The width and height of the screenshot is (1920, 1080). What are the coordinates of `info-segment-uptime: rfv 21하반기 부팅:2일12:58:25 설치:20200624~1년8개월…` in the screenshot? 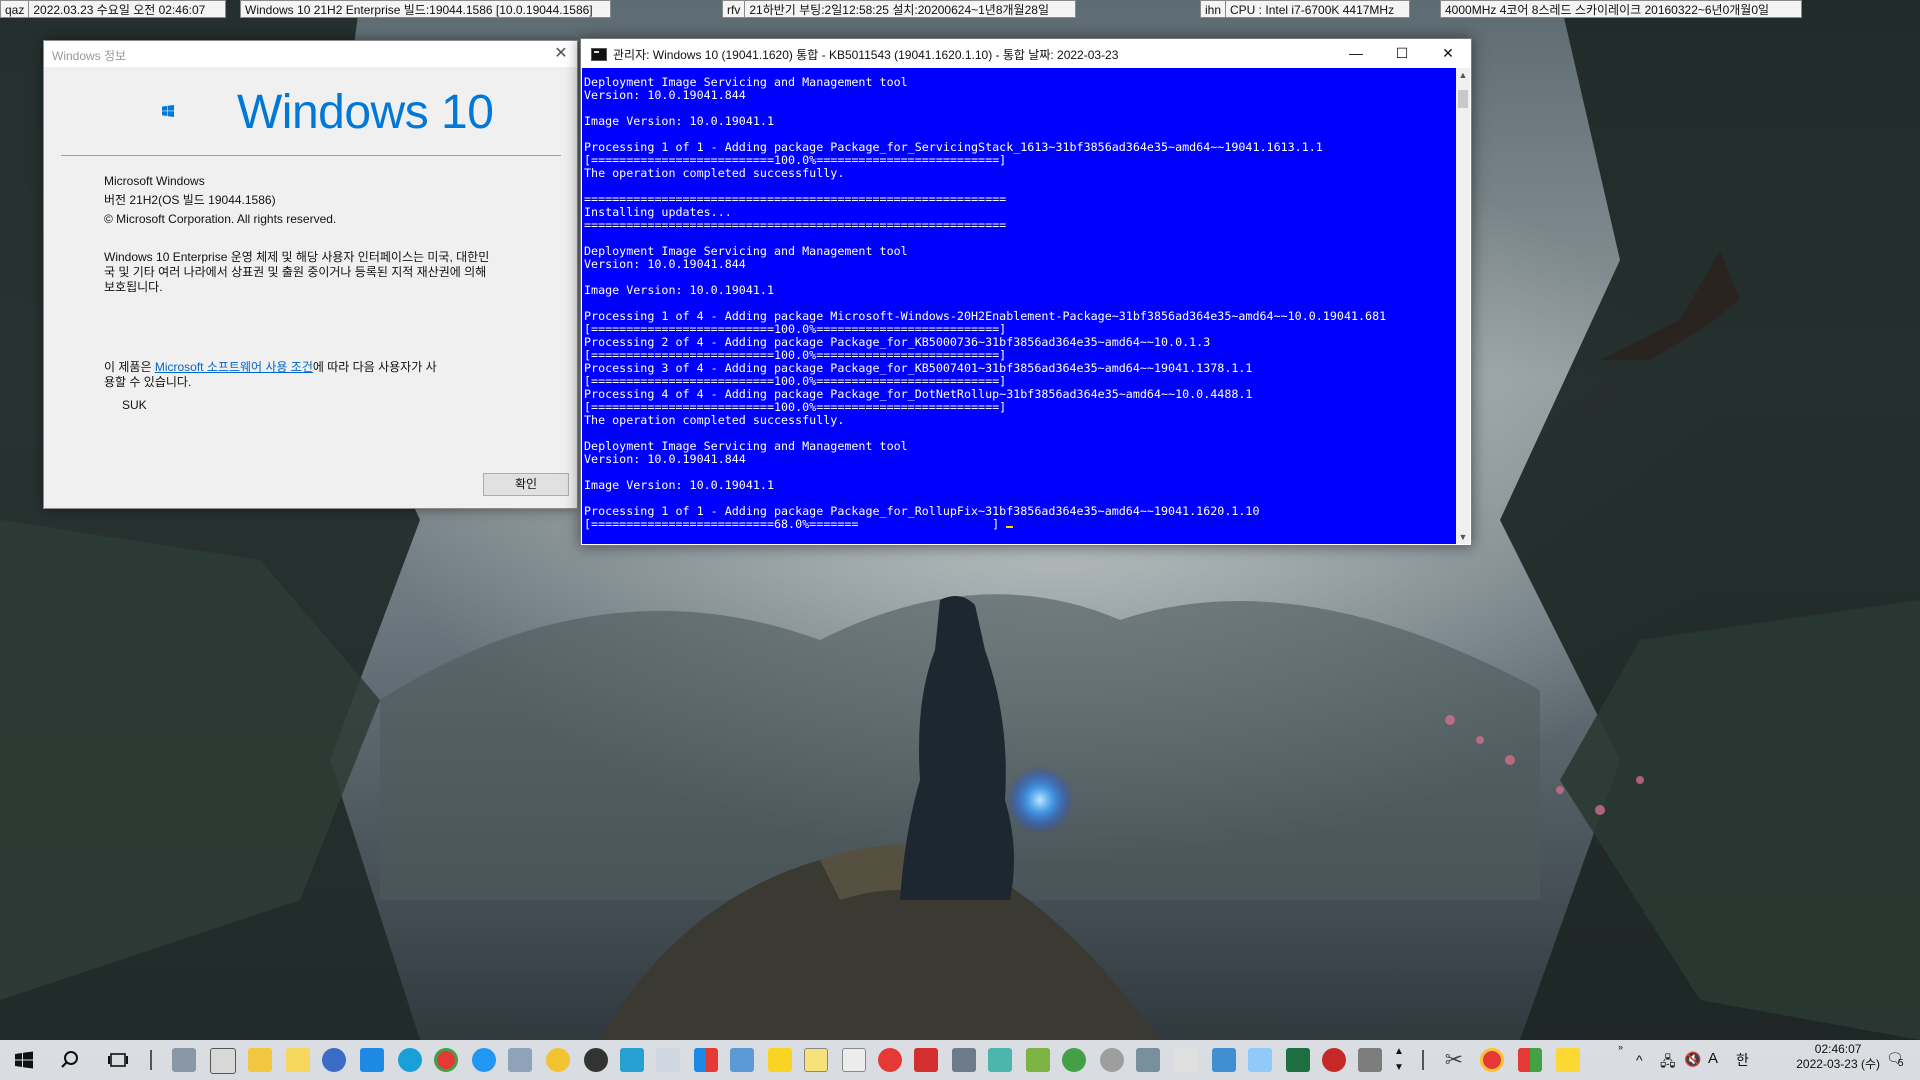 It's located at (899, 9).